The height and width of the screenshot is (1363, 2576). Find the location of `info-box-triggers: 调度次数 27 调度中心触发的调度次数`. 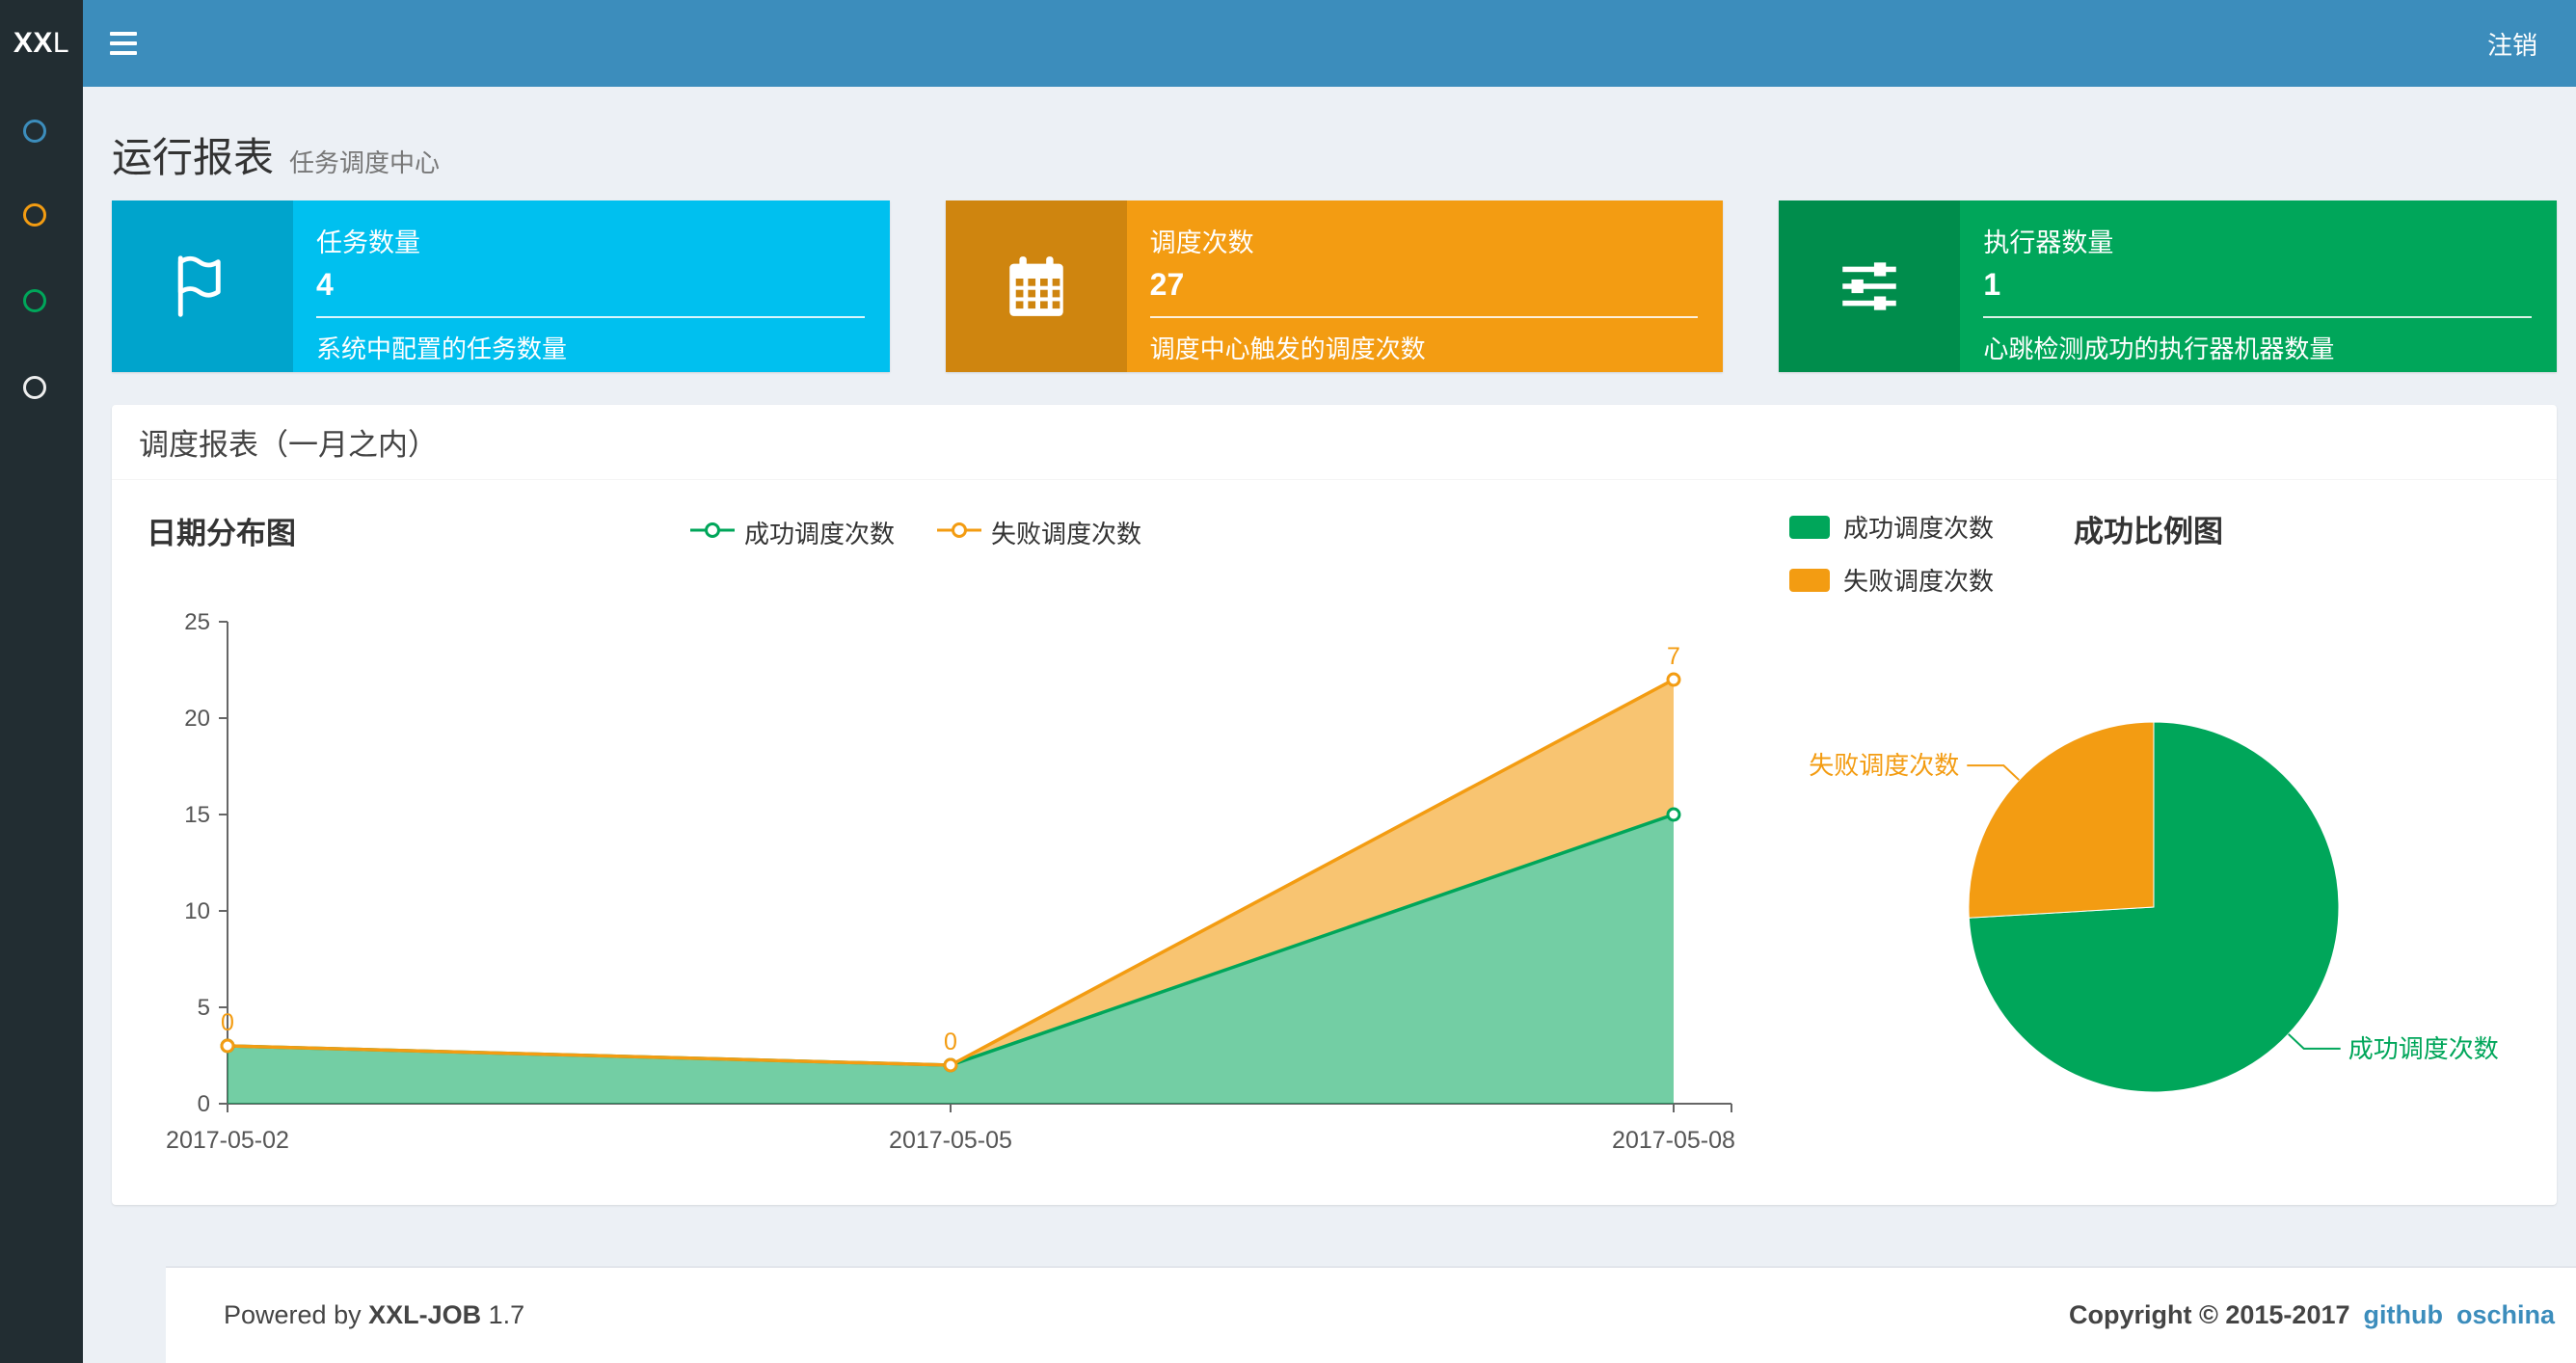

info-box-triggers: 调度次数 27 调度中心触发的调度次数 is located at coordinates (1335, 286).